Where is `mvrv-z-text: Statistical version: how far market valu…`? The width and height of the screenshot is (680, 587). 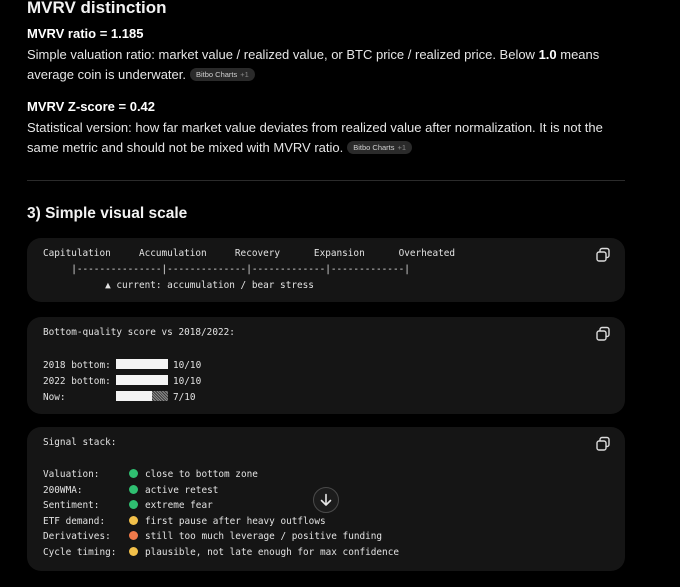
mvrv-z-text: Statistical version: how far market valu… is located at coordinates (315, 137).